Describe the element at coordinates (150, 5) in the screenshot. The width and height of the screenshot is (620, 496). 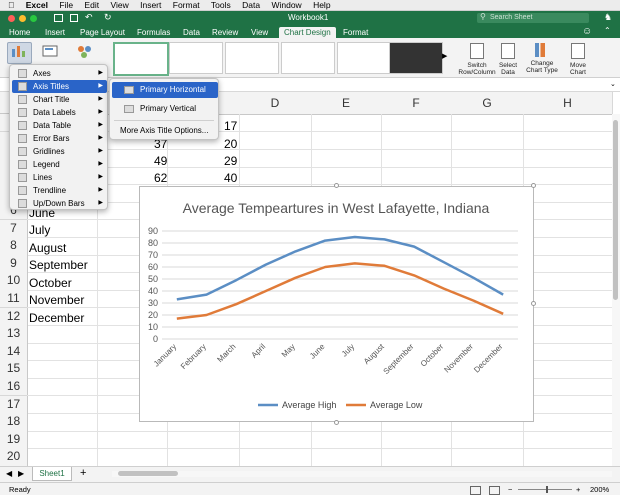
I see `menu-insert: Insert` at that location.